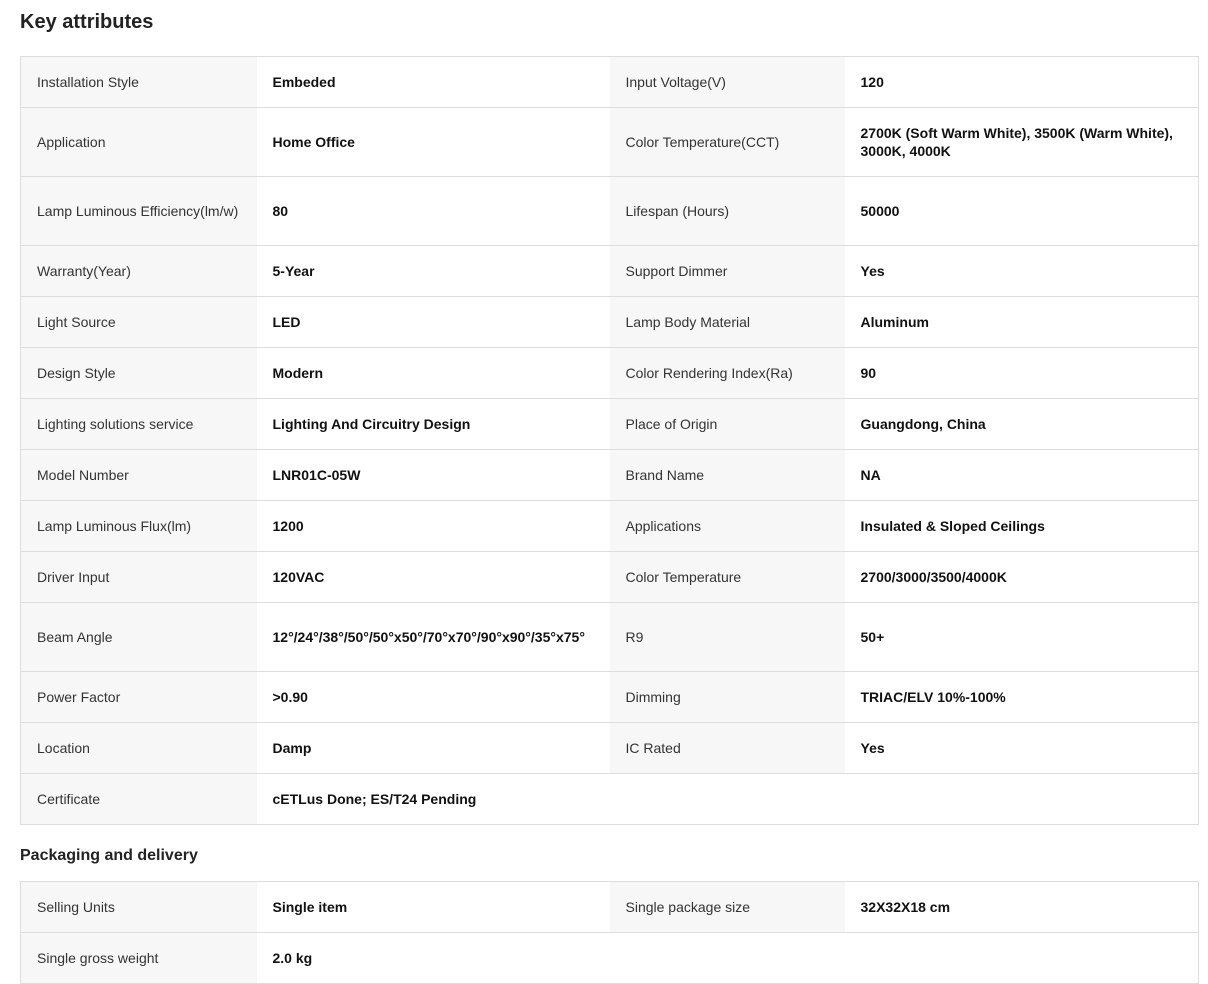  I want to click on attribute-value: Aluminum, so click(1021, 322).